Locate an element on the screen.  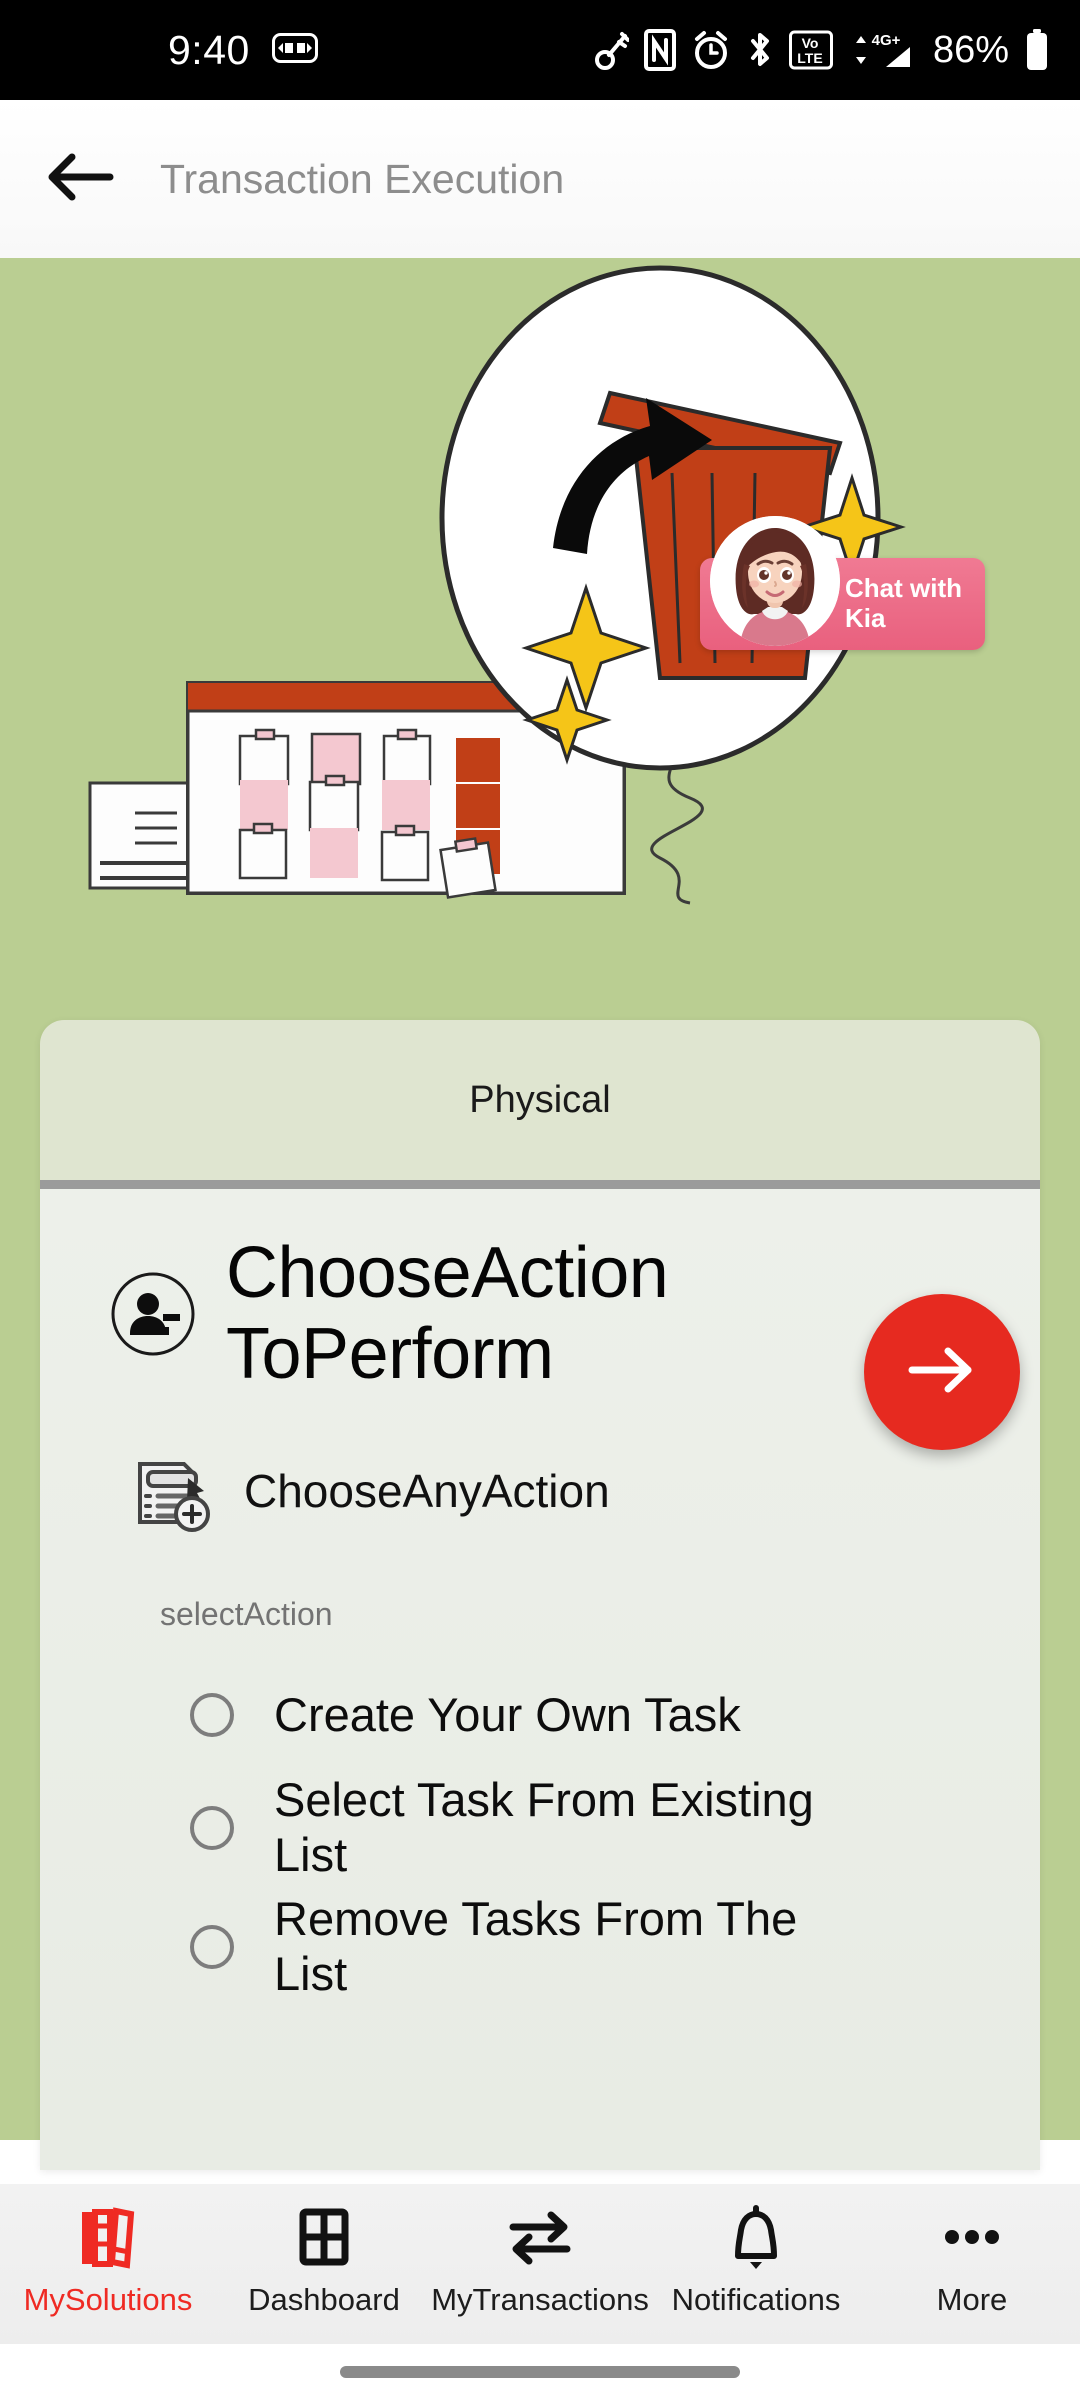
volte-icon: Vo LTE is located at coordinates (810, 50).